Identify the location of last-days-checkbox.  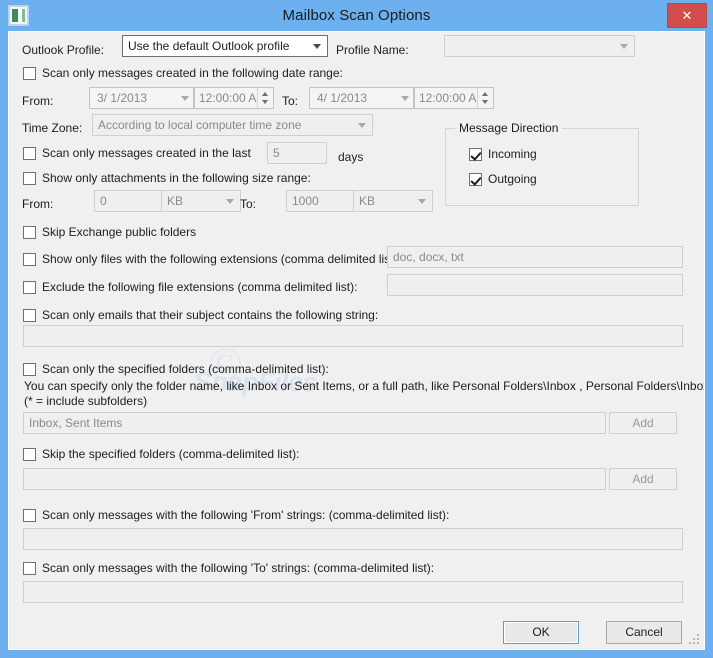
(29, 153).